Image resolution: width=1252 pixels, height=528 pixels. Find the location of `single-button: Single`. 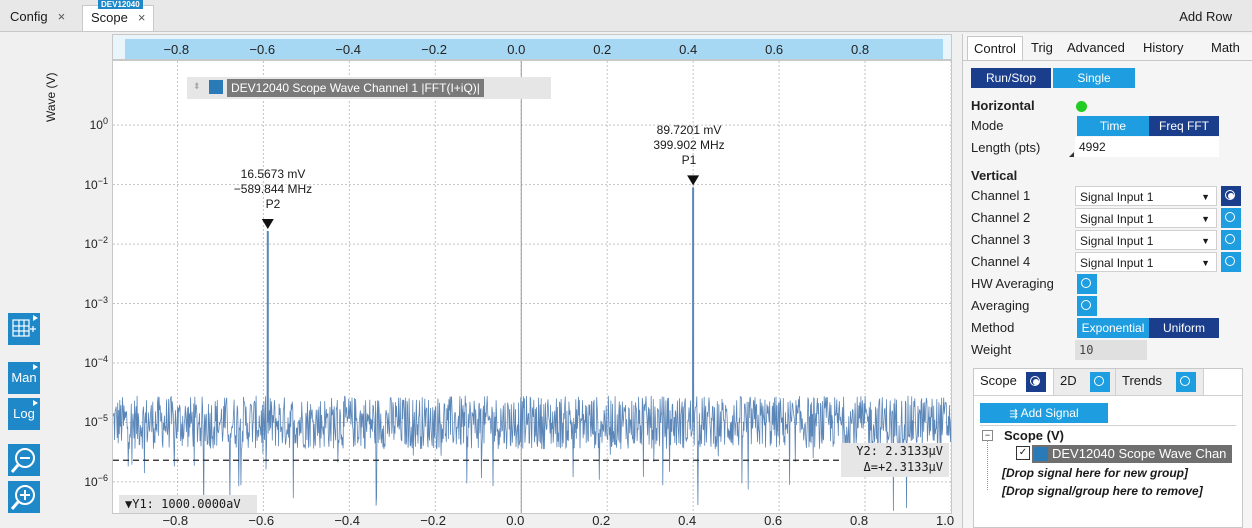

single-button: Single is located at coordinates (1094, 78).